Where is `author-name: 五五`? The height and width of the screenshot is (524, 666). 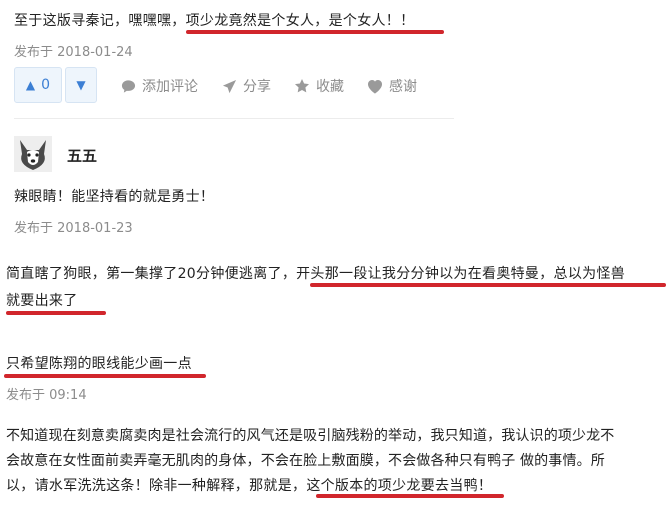 author-name: 五五 is located at coordinates (82, 155).